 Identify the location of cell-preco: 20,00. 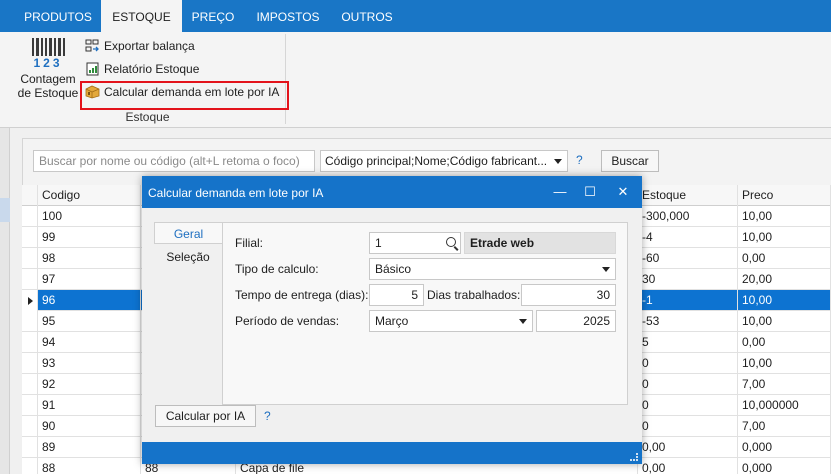
(784, 279).